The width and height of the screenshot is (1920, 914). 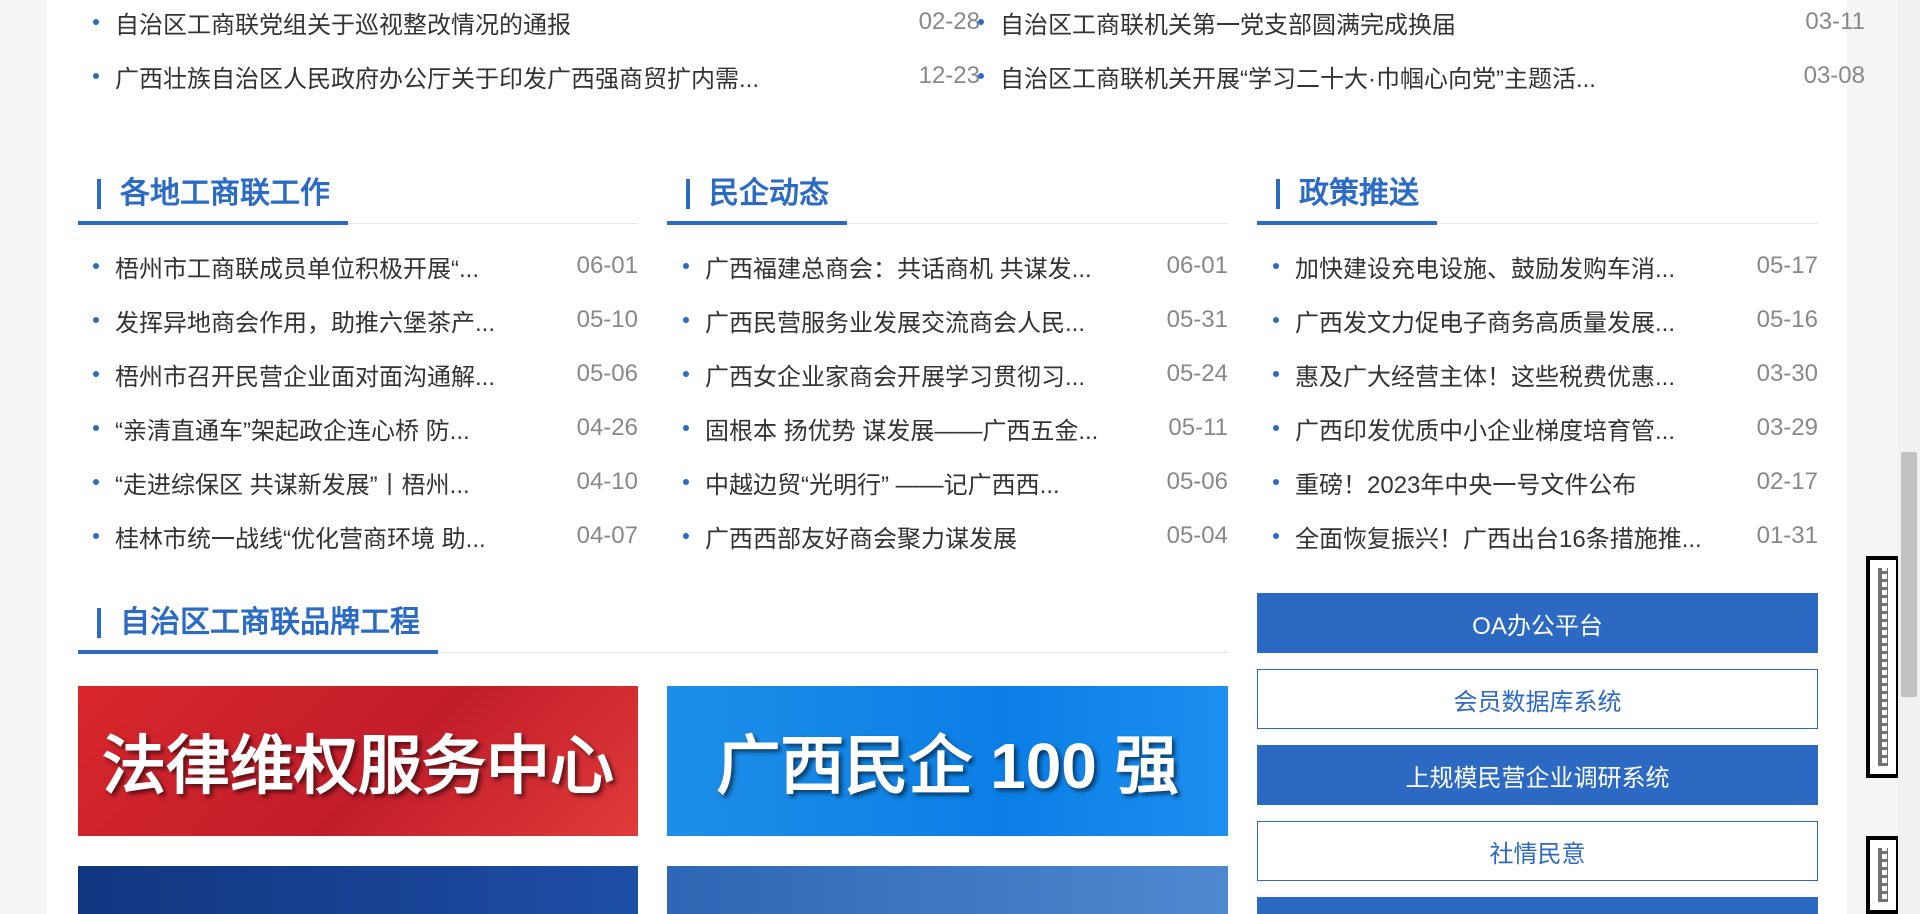 I want to click on list-item: 梧州市召开民营企业面对面沟通解... 05-06, so click(x=365, y=374).